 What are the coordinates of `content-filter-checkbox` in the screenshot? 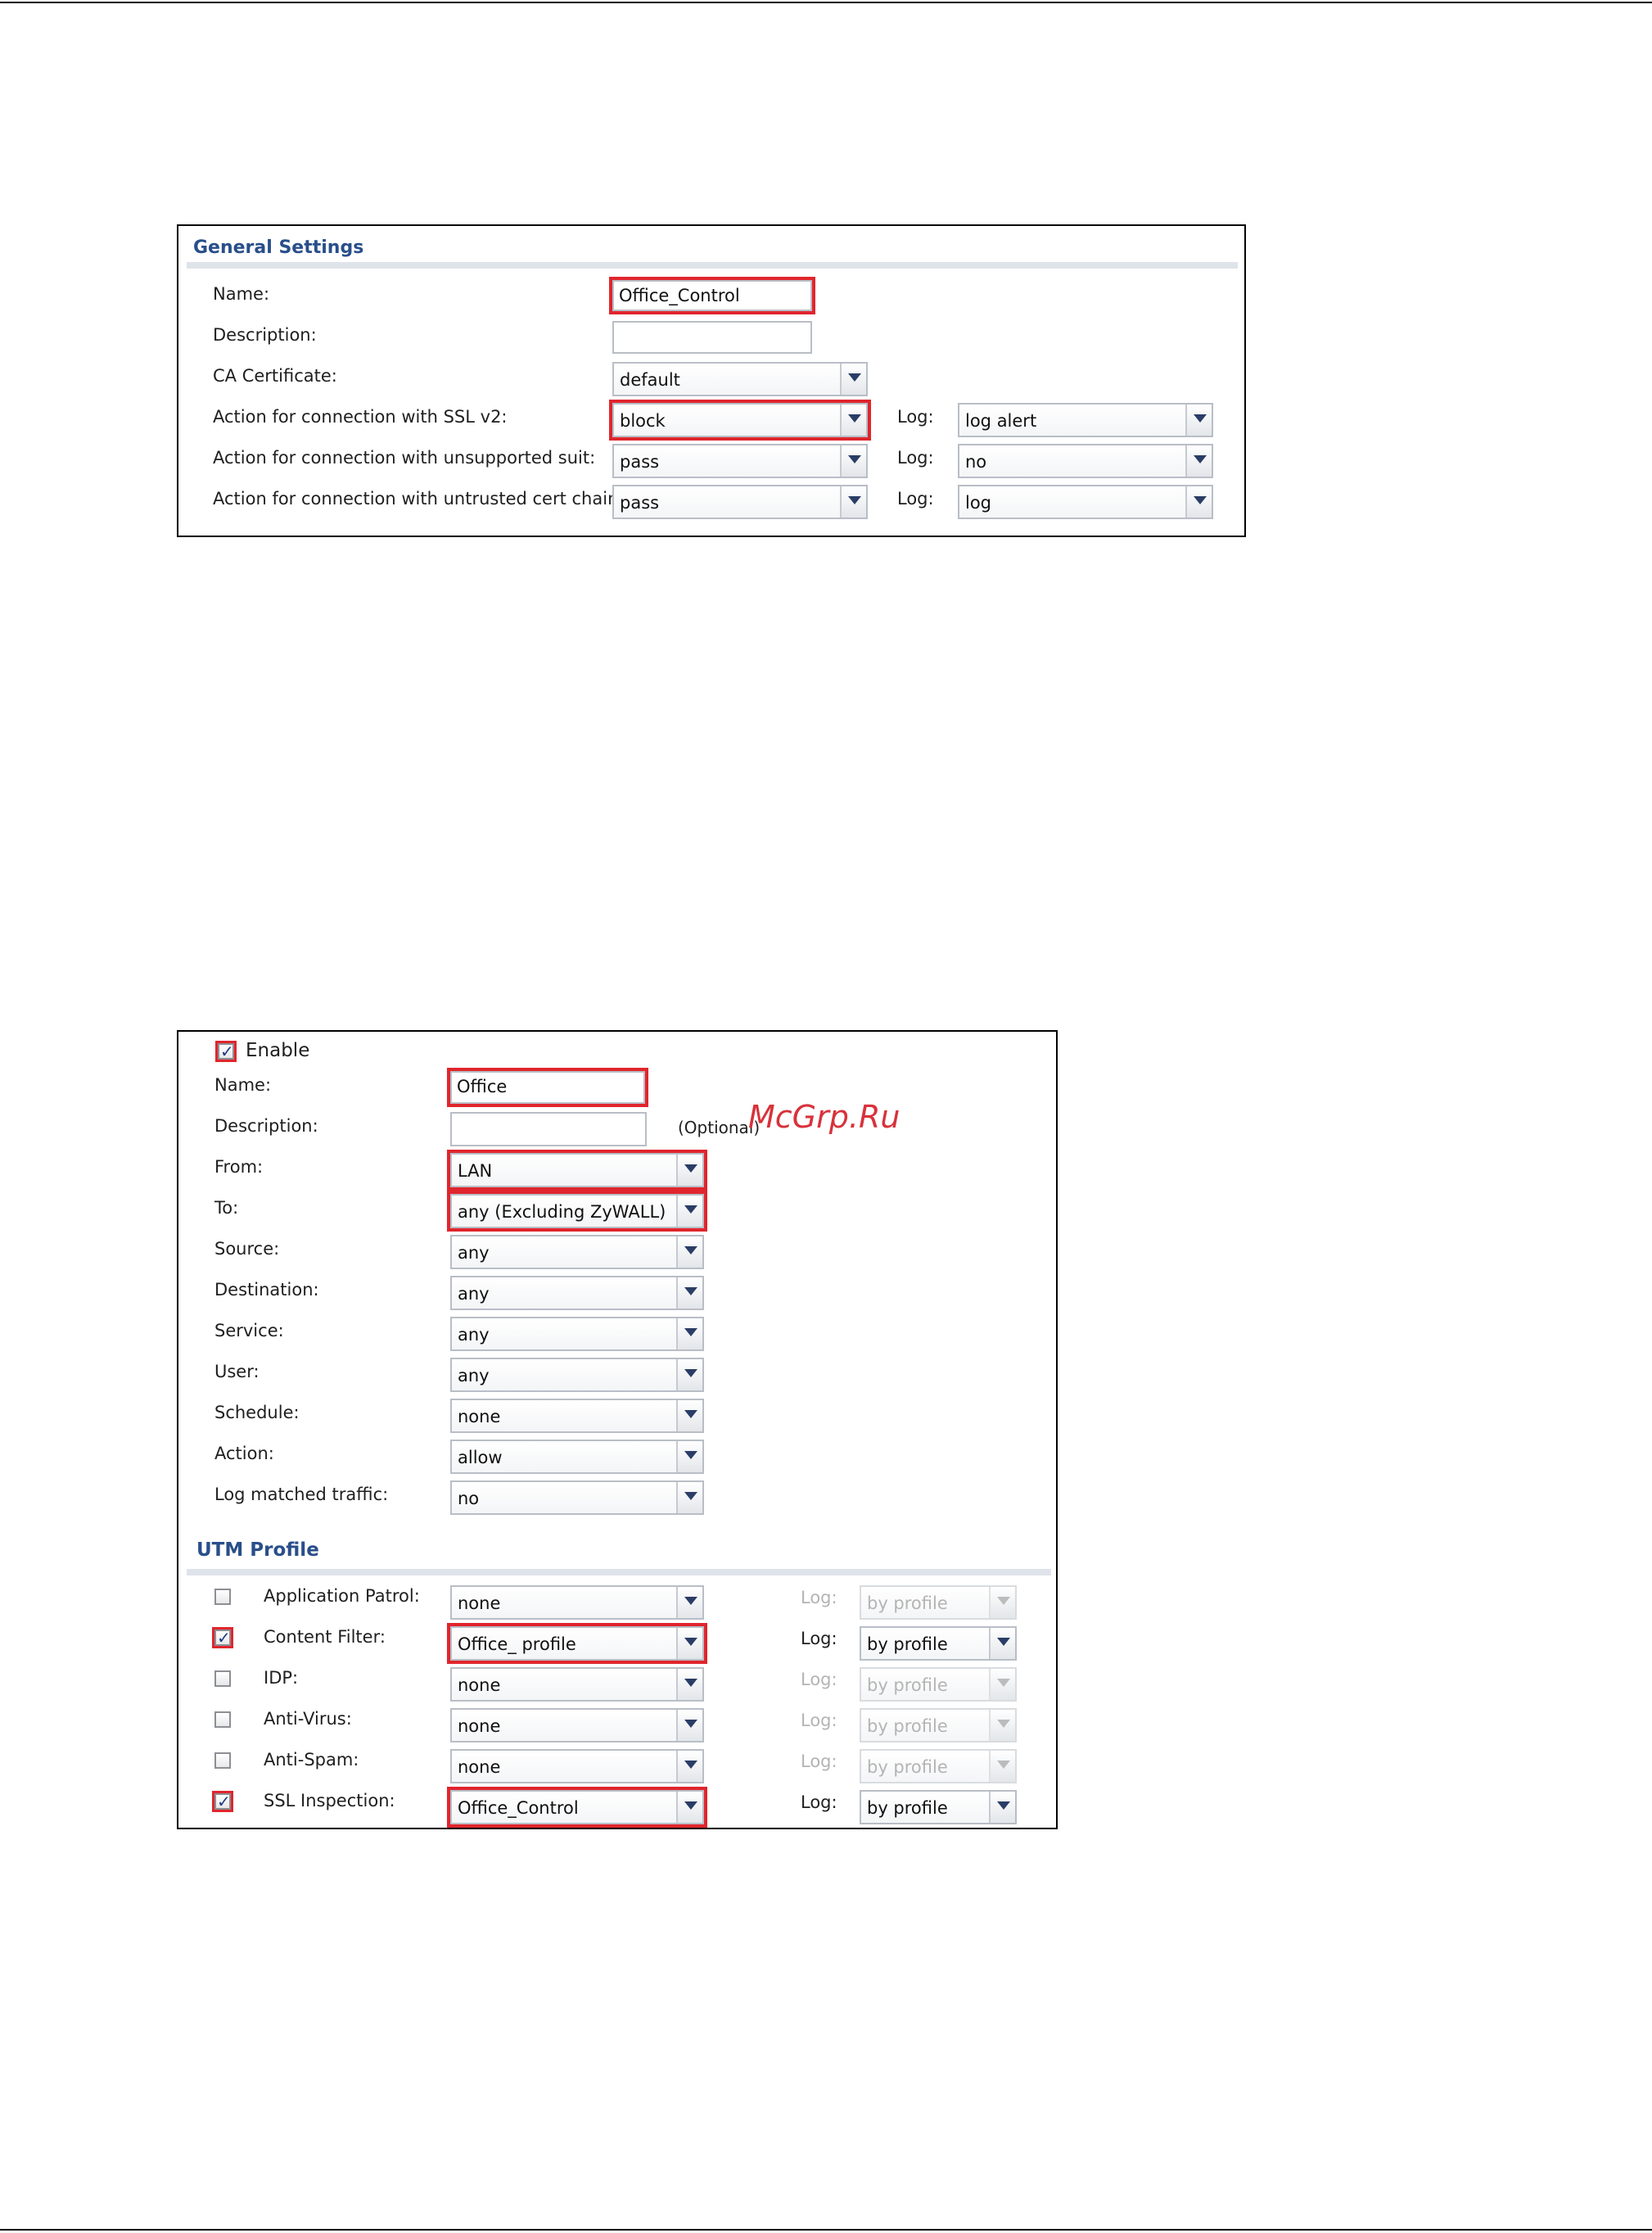 It's located at (222, 1637).